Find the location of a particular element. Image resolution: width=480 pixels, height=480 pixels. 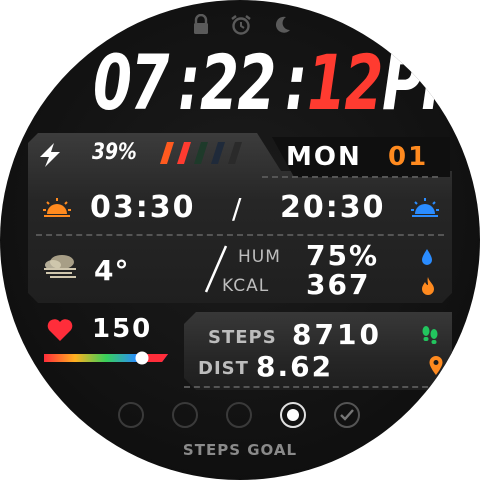

battery-percent: 39% is located at coordinates (114, 152).